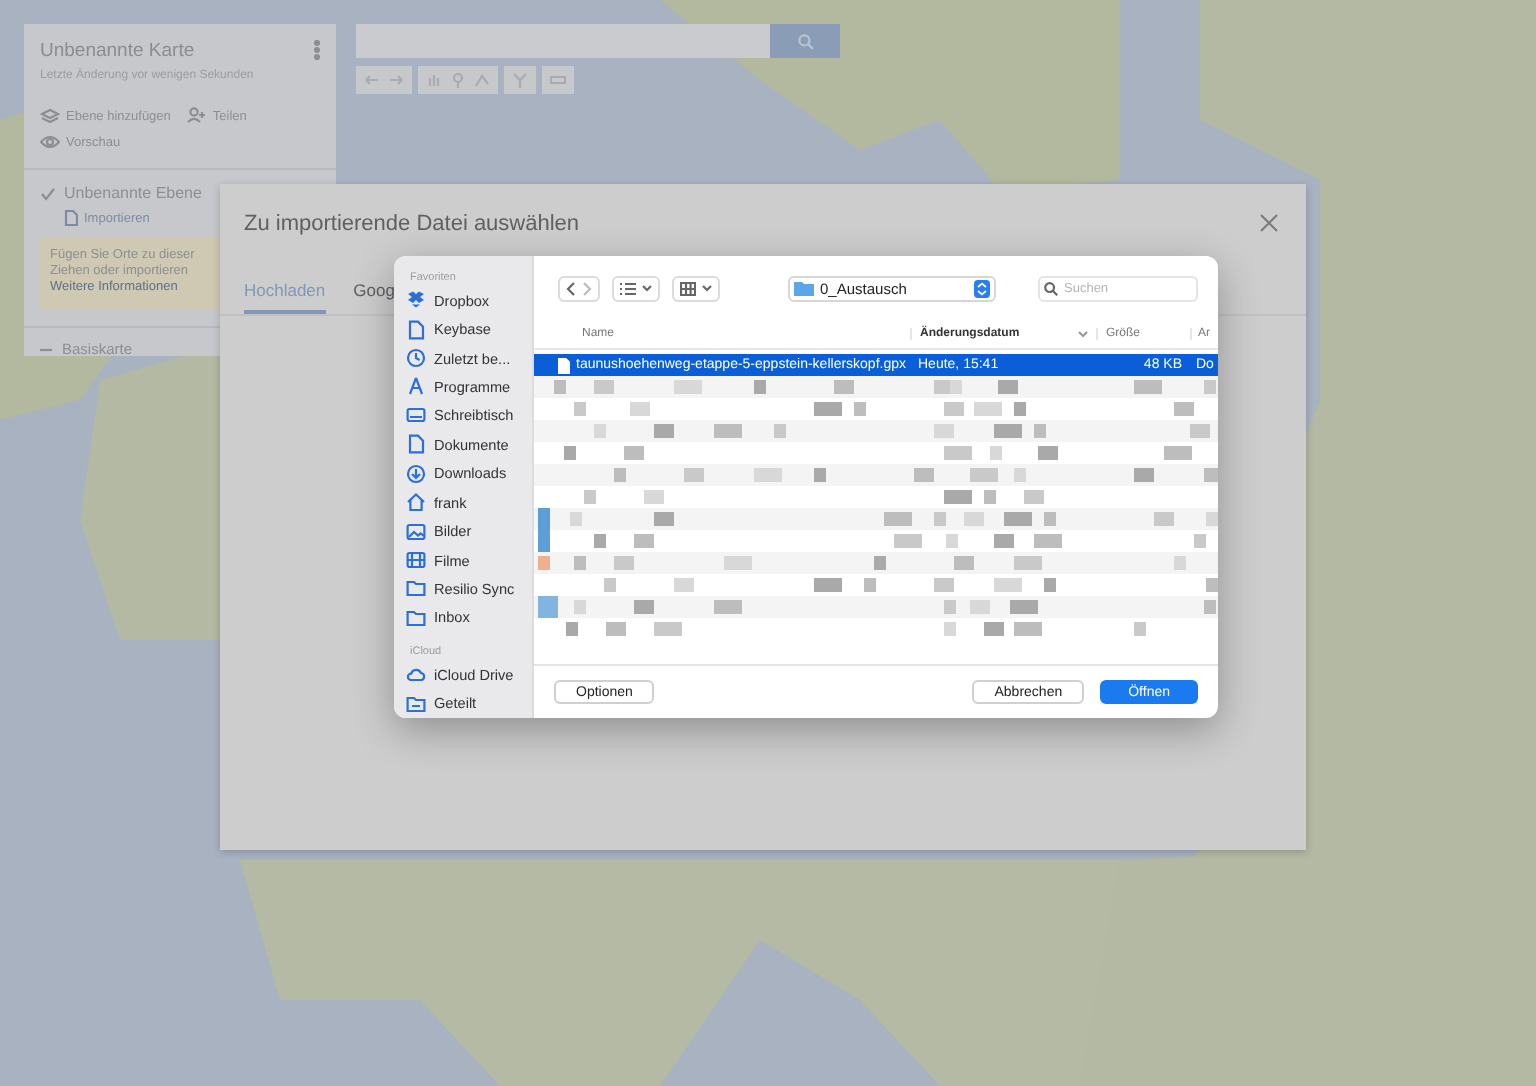 Image resolution: width=1536 pixels, height=1086 pixels. I want to click on route-icon, so click(520, 80).